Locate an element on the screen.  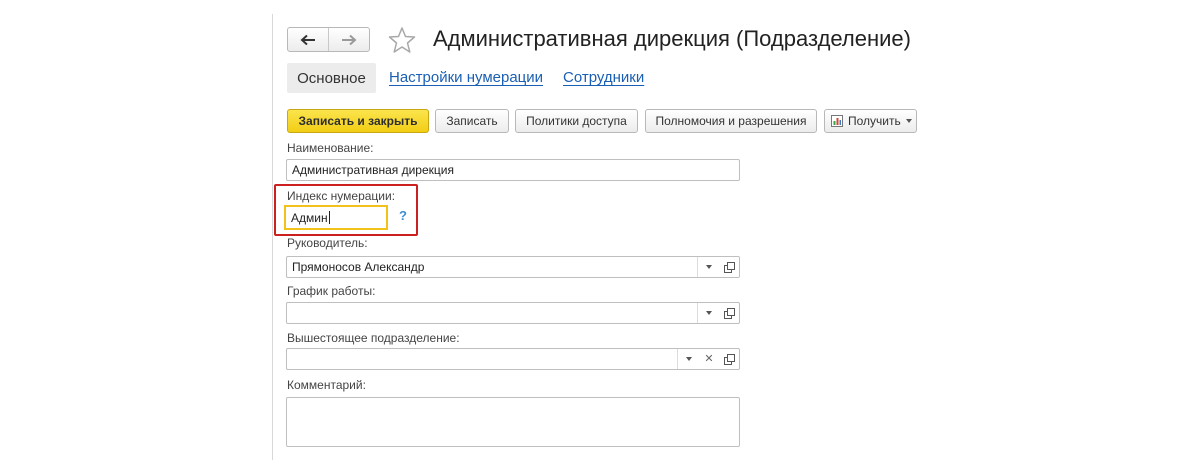
manager-dropdown-button is located at coordinates (708, 267).